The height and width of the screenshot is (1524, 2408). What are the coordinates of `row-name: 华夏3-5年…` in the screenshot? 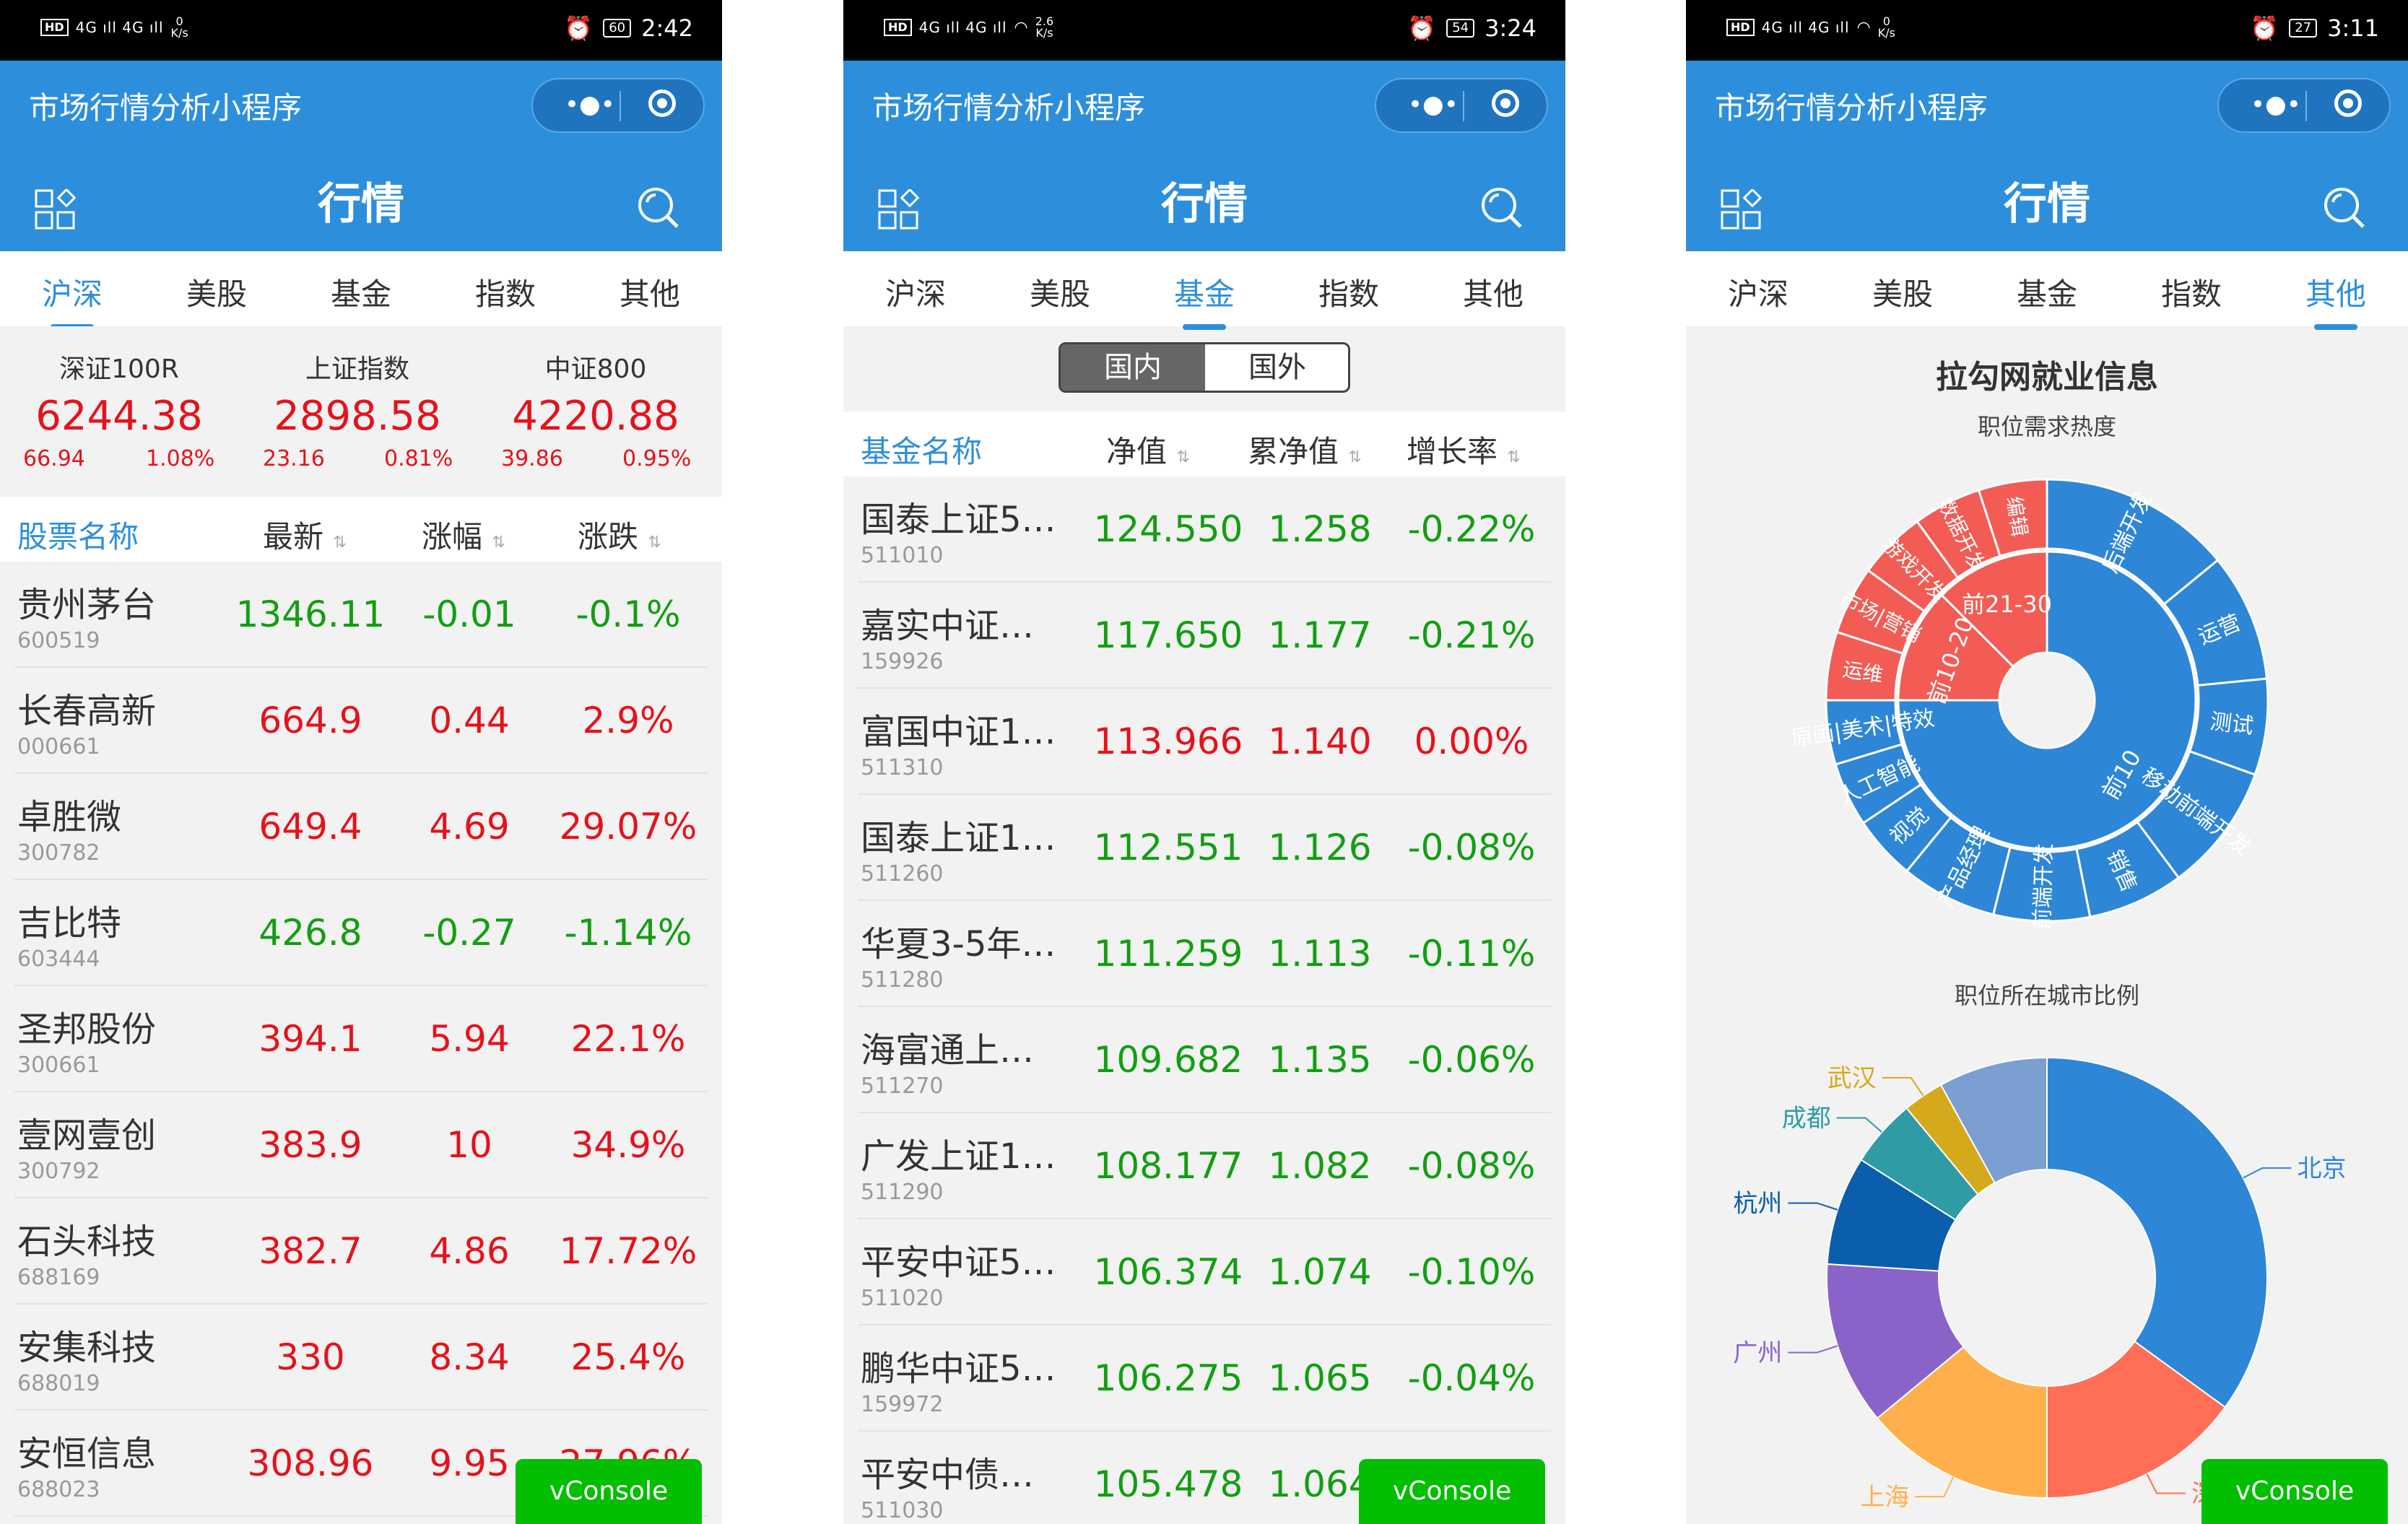 It's located at (958, 944).